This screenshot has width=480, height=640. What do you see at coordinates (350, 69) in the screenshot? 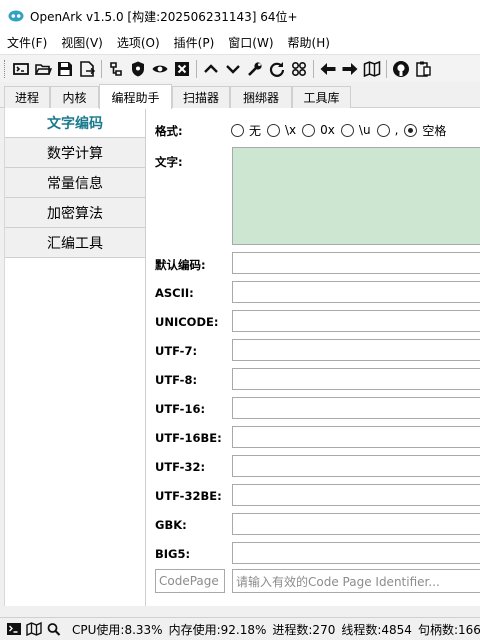
I see `arrow-right-icon` at bounding box center [350, 69].